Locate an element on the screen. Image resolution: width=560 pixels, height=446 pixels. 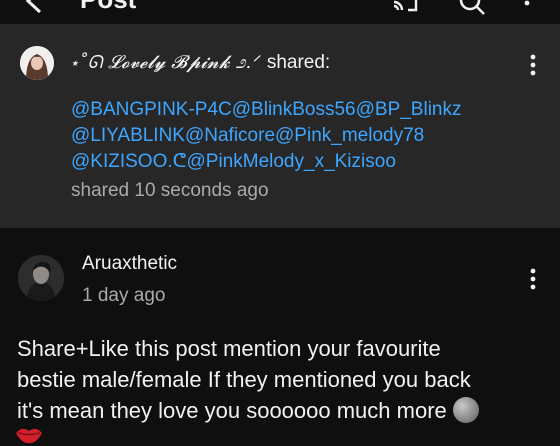
page-title: Post is located at coordinates (108, 7).